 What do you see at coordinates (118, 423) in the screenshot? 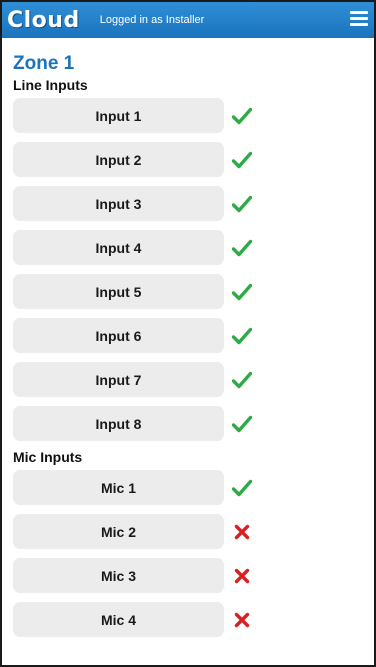
I see `line-input-button: Input 8` at bounding box center [118, 423].